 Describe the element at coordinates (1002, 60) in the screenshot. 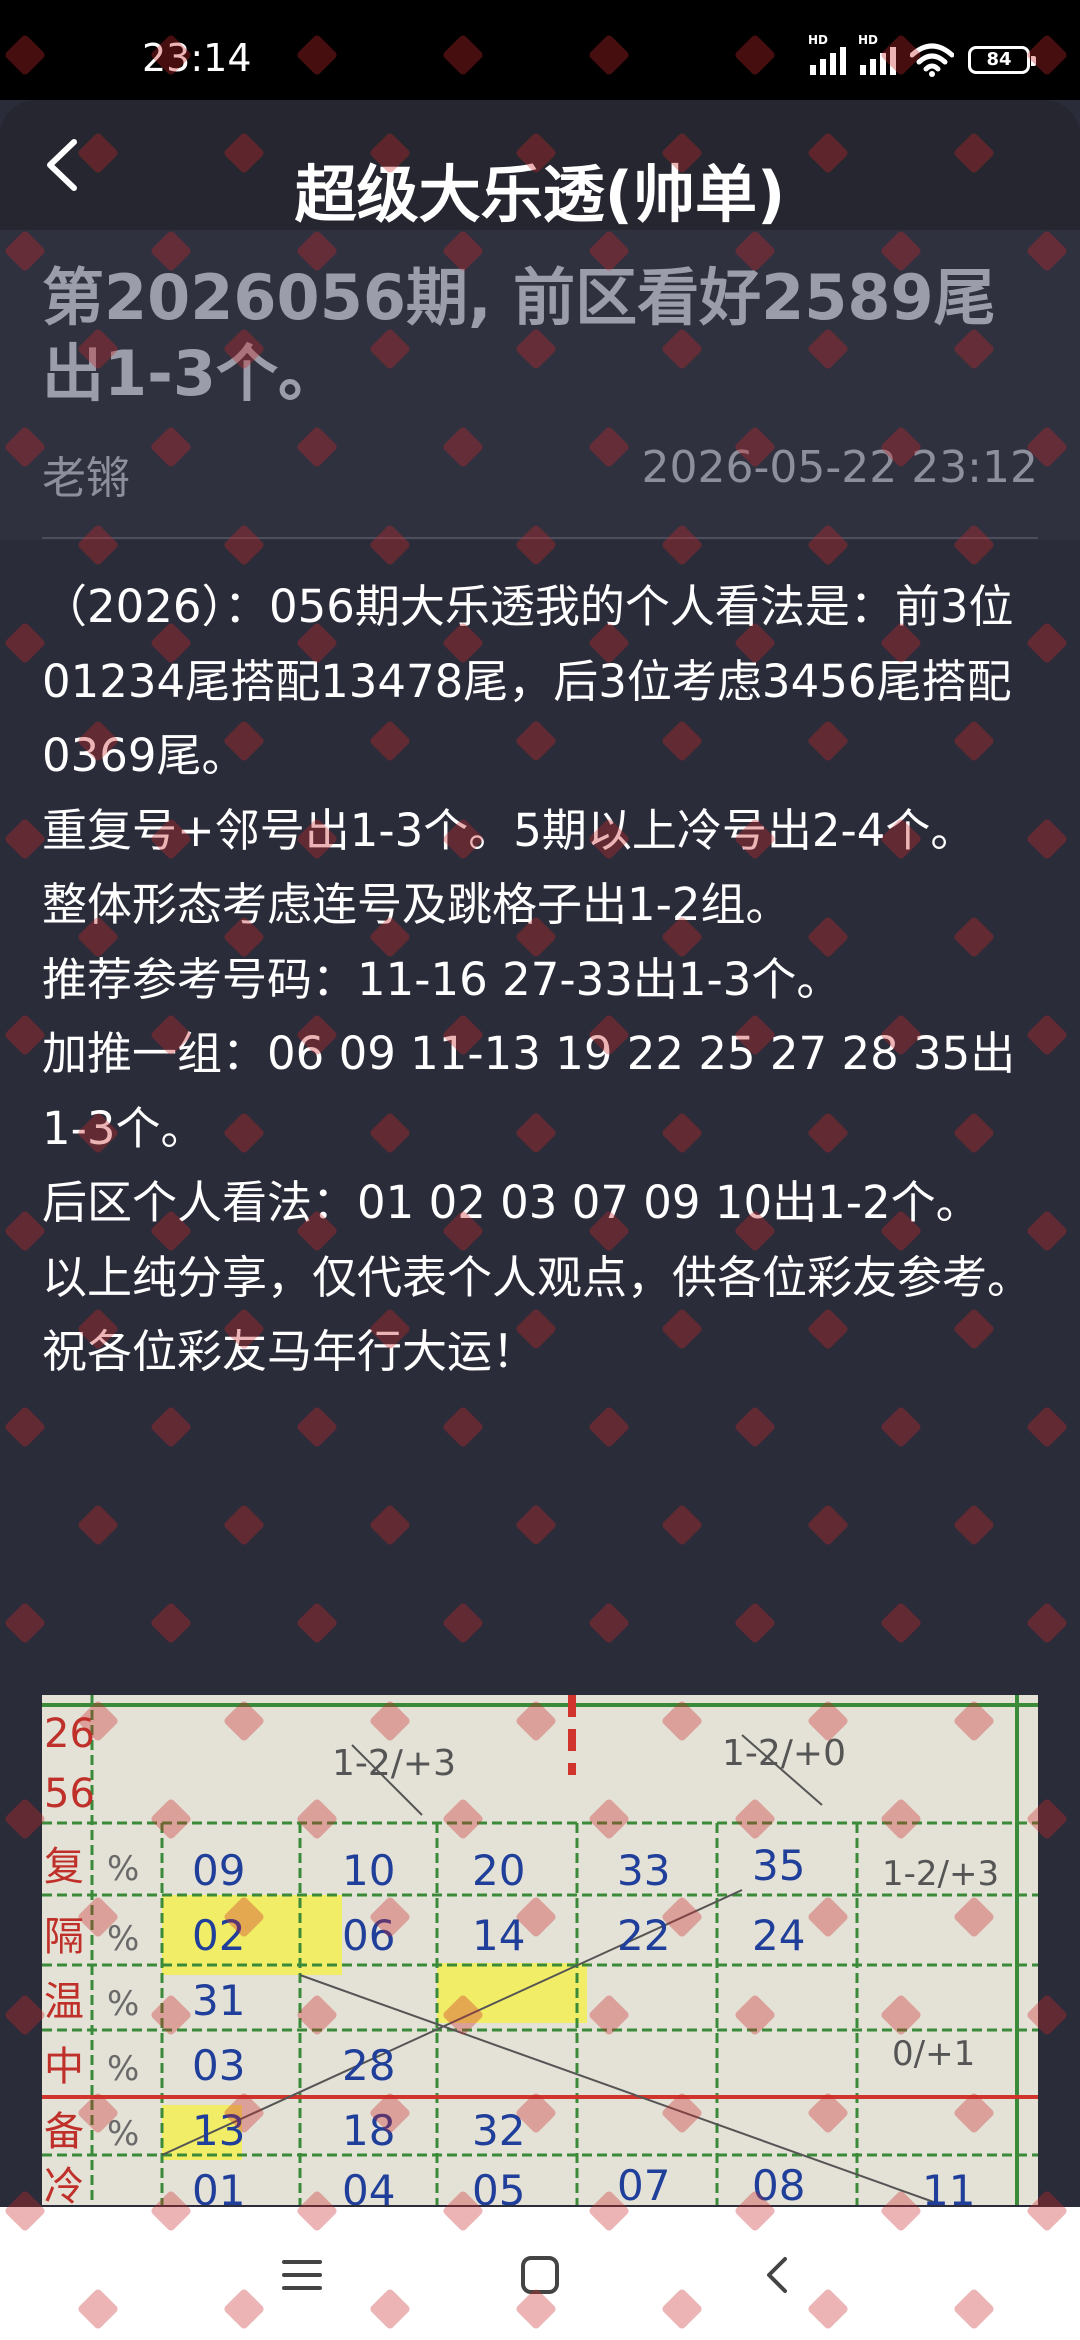

I see `battery-icon: 84` at that location.